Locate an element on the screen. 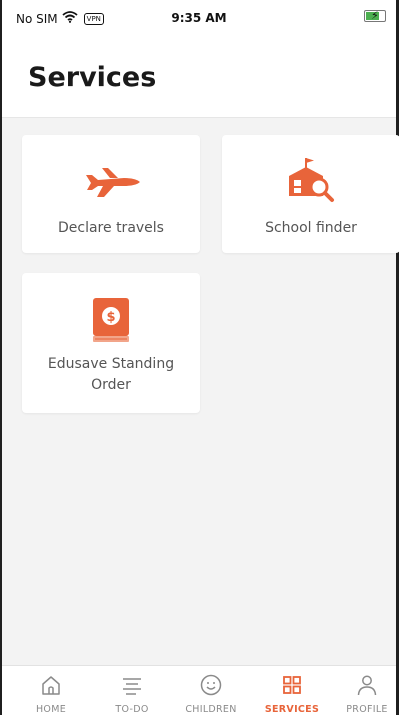 The height and width of the screenshot is (715, 399). dollar-book-icon: $ is located at coordinates (111, 322).